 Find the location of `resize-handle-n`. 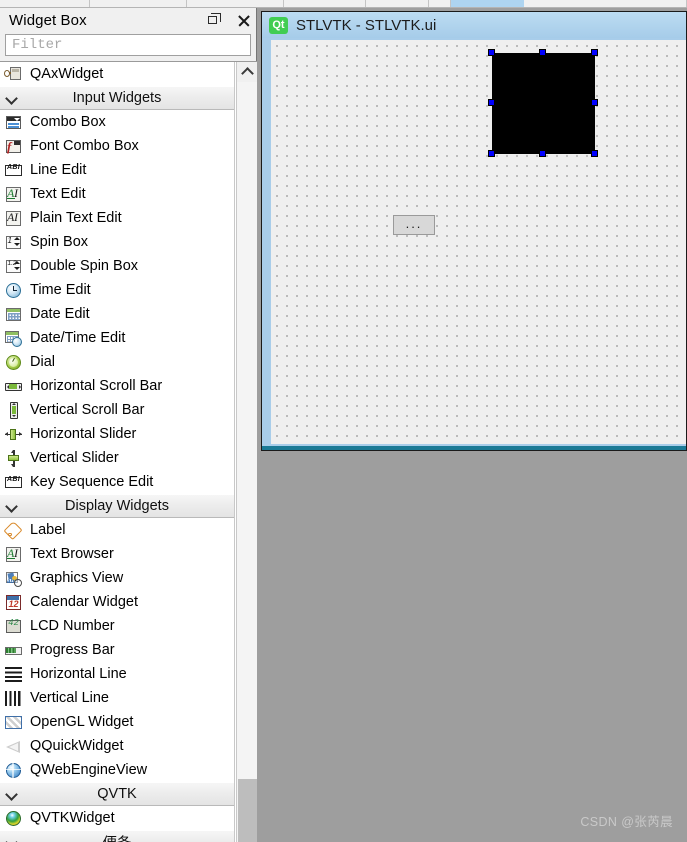

resize-handle-n is located at coordinates (542, 52).